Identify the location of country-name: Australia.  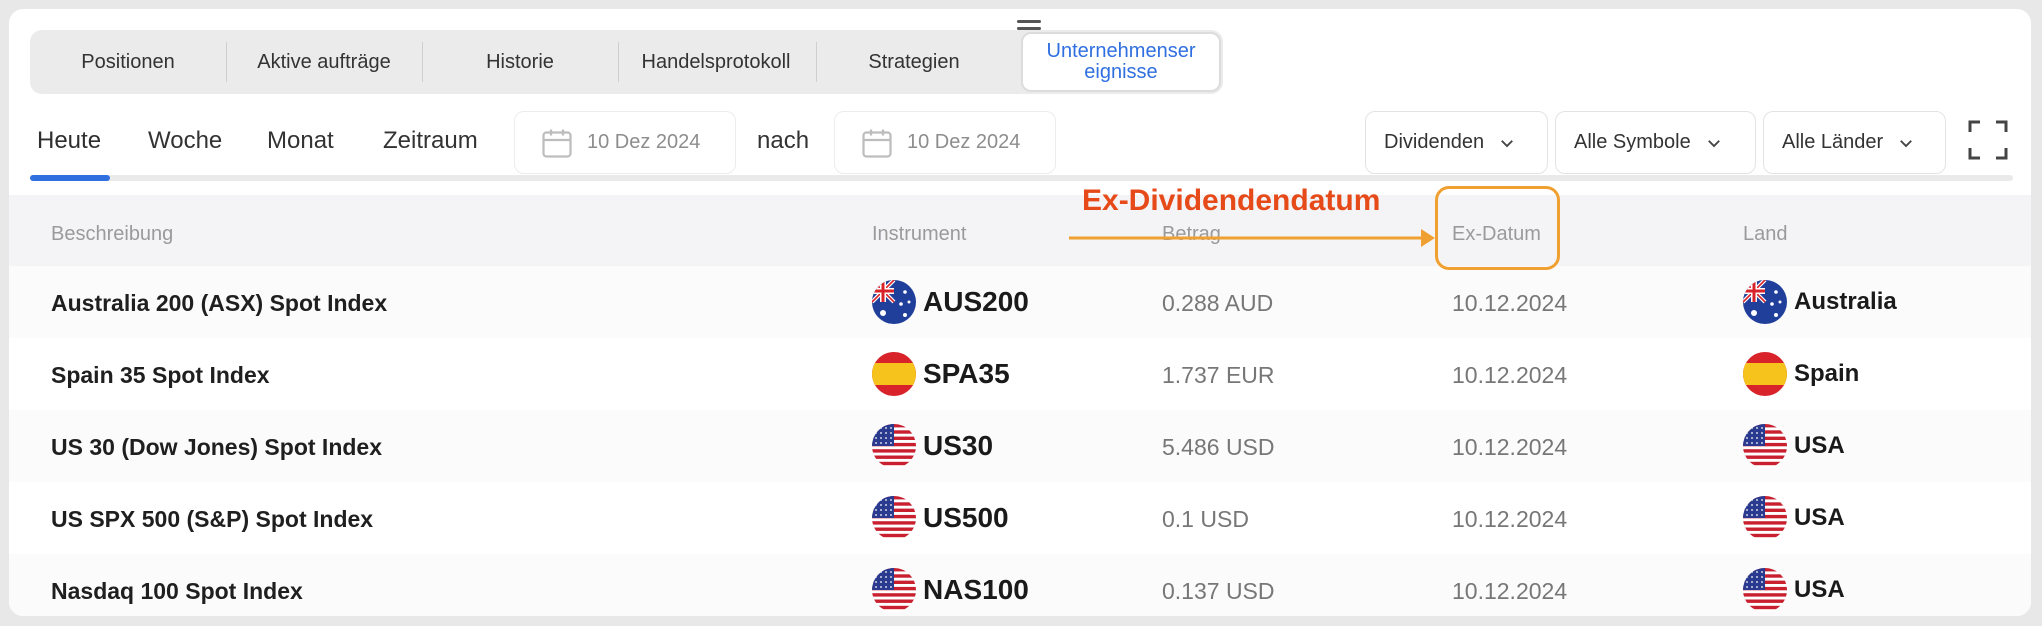
(1845, 301).